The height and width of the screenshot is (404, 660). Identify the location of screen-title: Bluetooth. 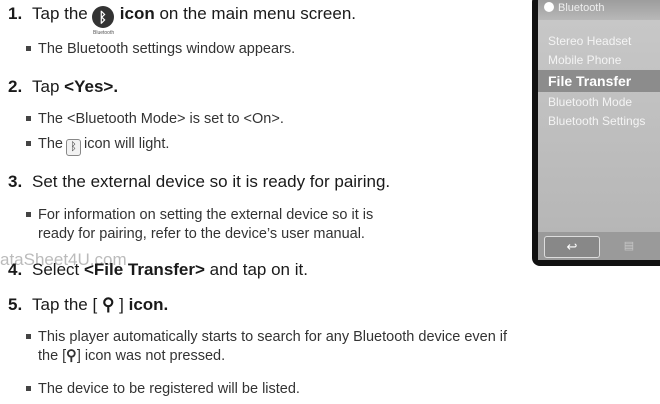
(574, 8).